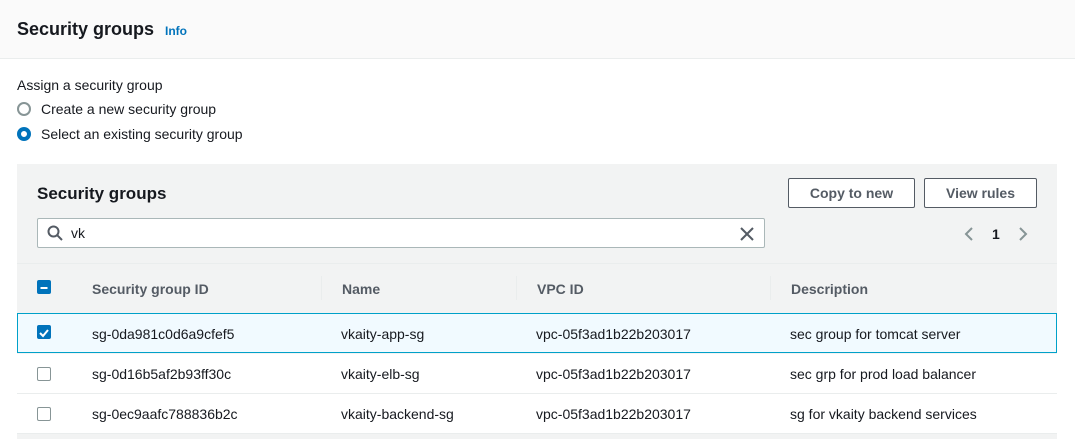 This screenshot has height=439, width=1075. What do you see at coordinates (883, 414) in the screenshot?
I see `cell-description: sg for vkaity backend services` at bounding box center [883, 414].